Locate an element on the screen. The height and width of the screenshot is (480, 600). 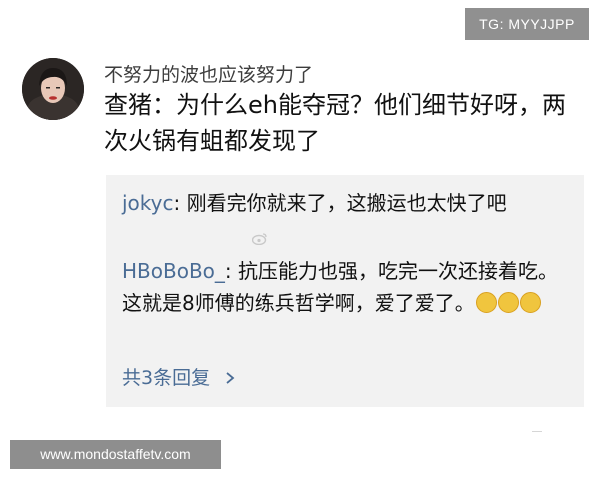
footer-icons-icon is located at coordinates (537, 431).